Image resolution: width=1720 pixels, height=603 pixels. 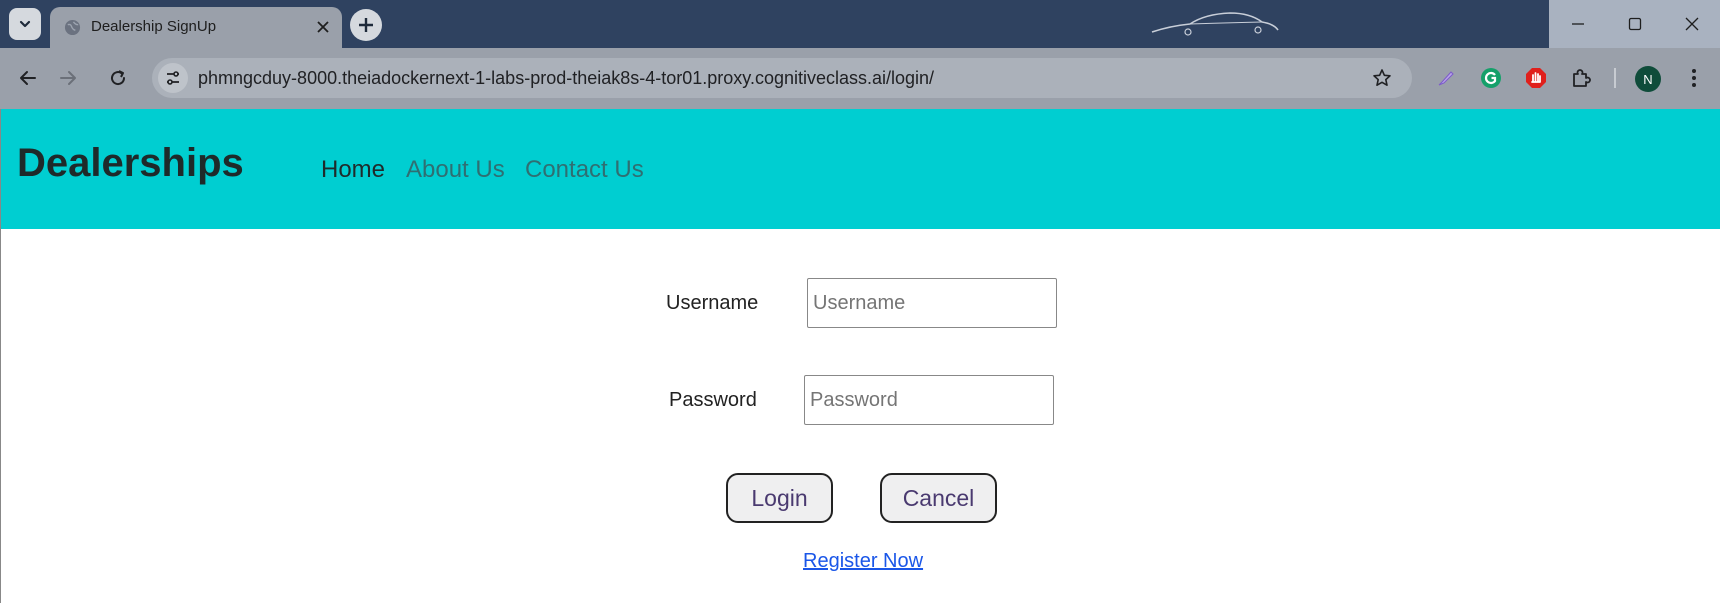 I want to click on reload-icon, so click(x=118, y=78).